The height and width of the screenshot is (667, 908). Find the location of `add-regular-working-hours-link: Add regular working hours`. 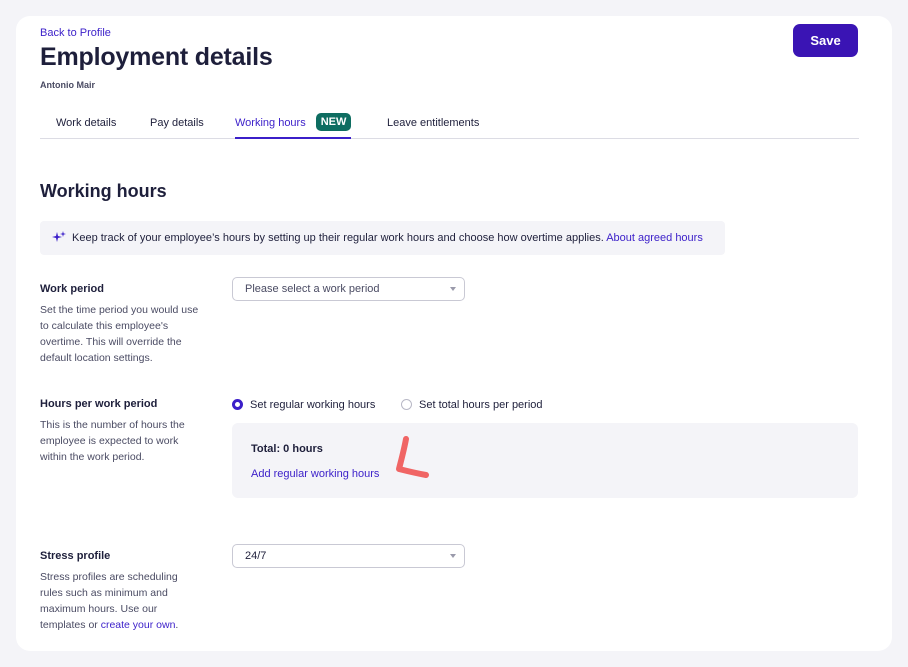

add-regular-working-hours-link: Add regular working hours is located at coordinates (315, 474).